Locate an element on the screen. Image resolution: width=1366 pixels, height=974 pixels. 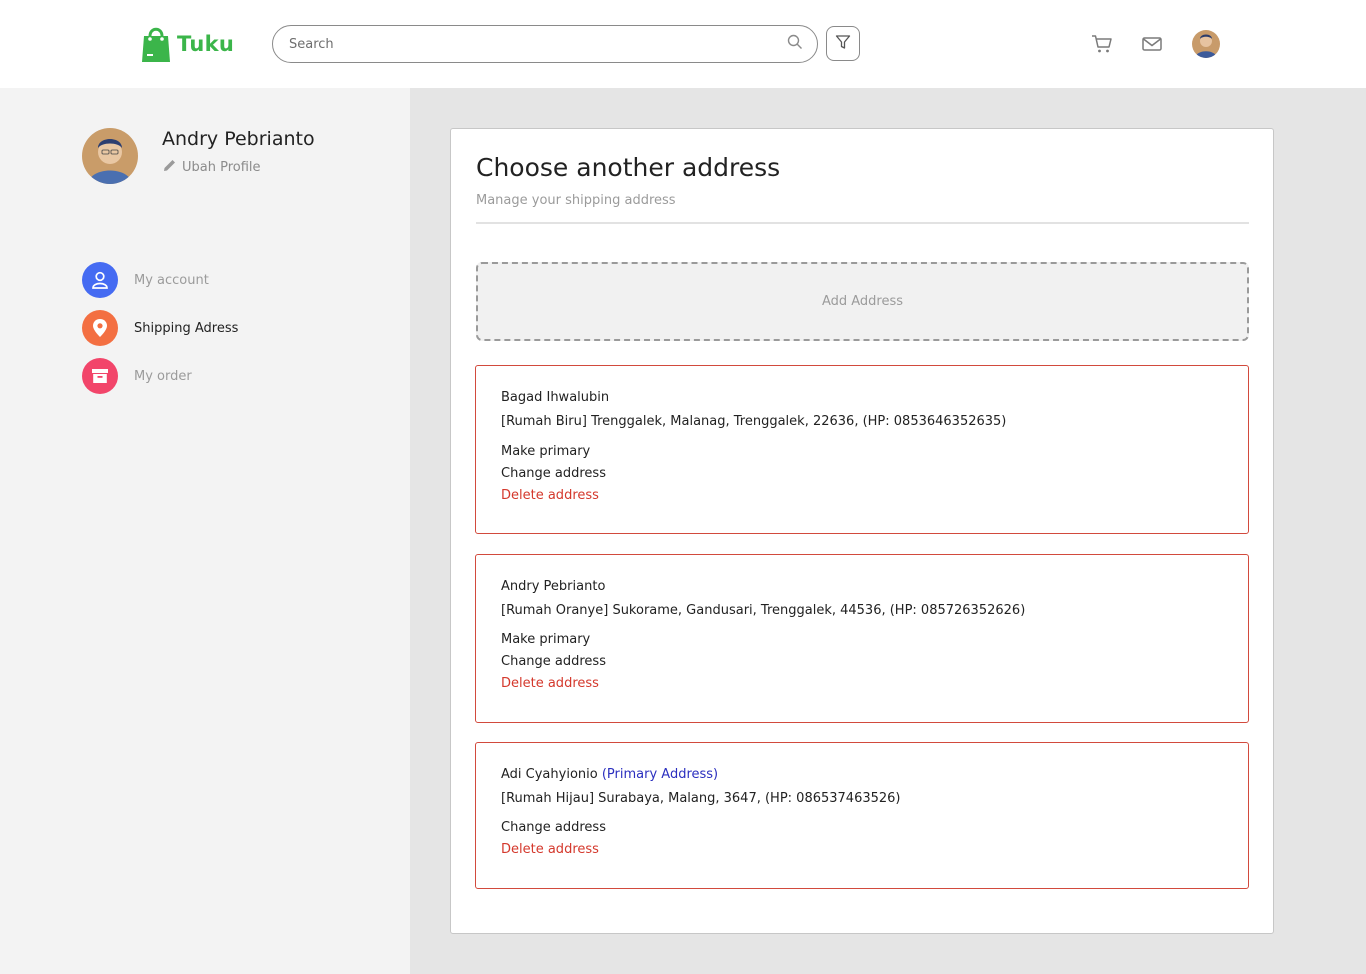
primary-address-badge: (Primary Address) is located at coordinates (660, 774).